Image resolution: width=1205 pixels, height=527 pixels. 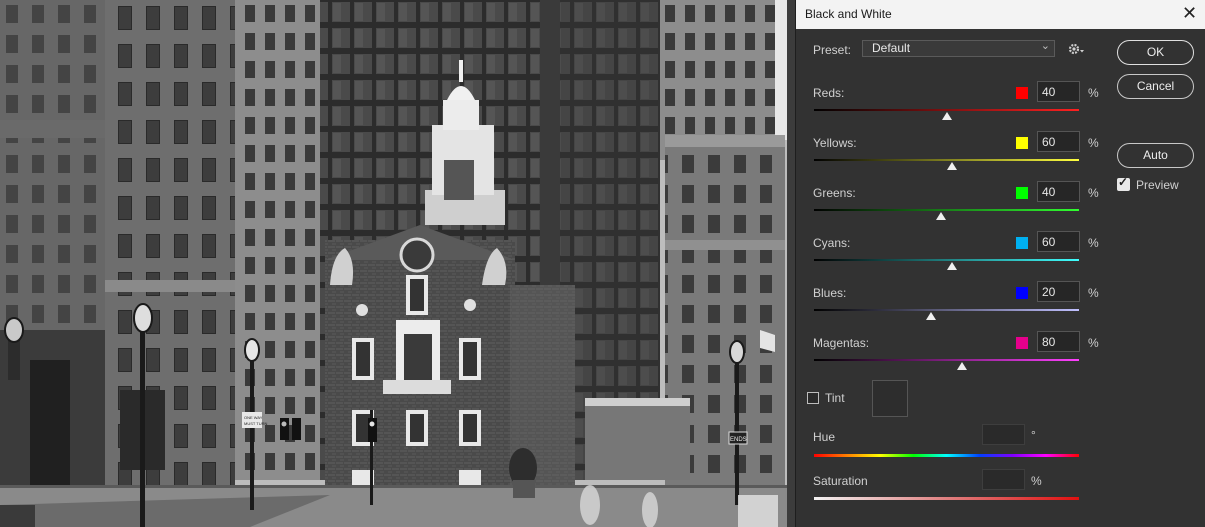 I want to click on checkmark-icon: ✓, so click(x=1123, y=182).